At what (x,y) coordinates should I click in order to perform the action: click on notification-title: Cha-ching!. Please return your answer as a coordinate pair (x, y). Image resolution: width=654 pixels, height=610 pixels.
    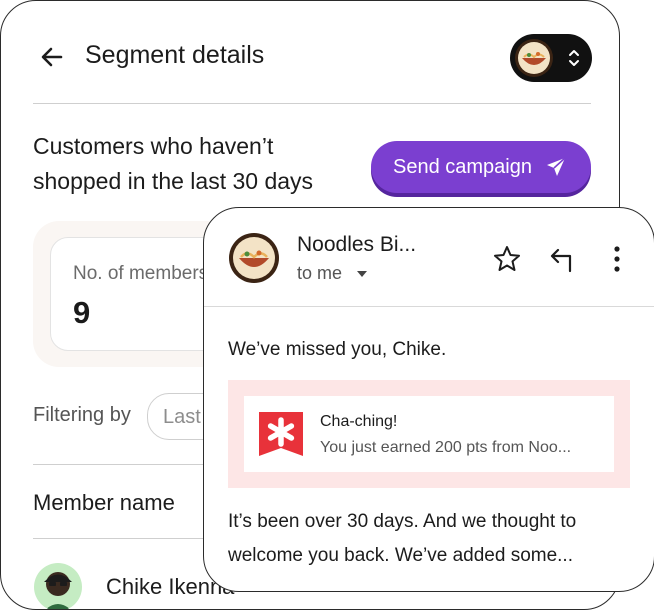
    Looking at the image, I should click on (359, 421).